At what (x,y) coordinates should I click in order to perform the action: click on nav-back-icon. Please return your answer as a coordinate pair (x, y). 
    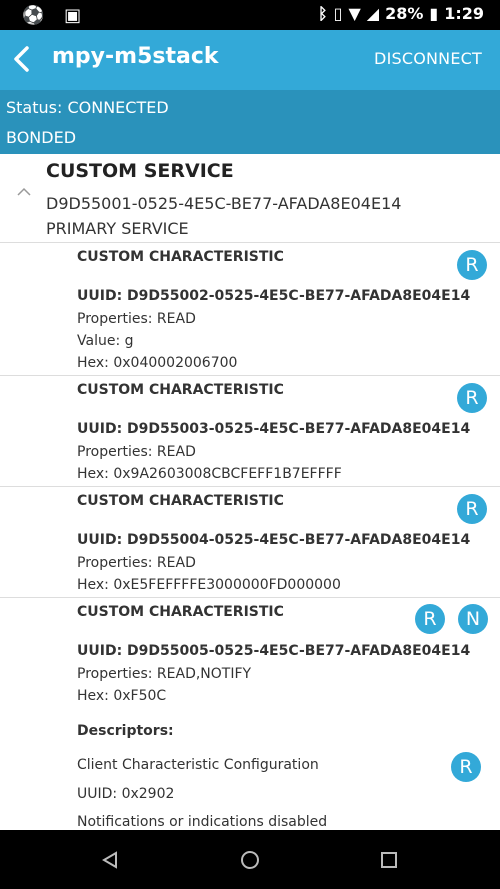
    Looking at the image, I should click on (110, 860).